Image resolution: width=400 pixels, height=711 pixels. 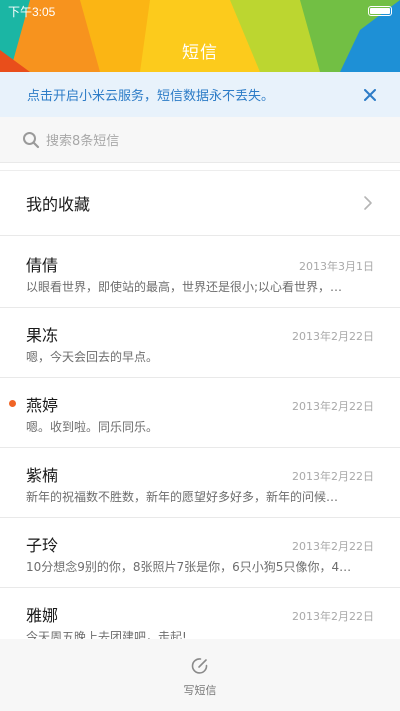 I want to click on page-title: 短信, so click(x=200, y=53).